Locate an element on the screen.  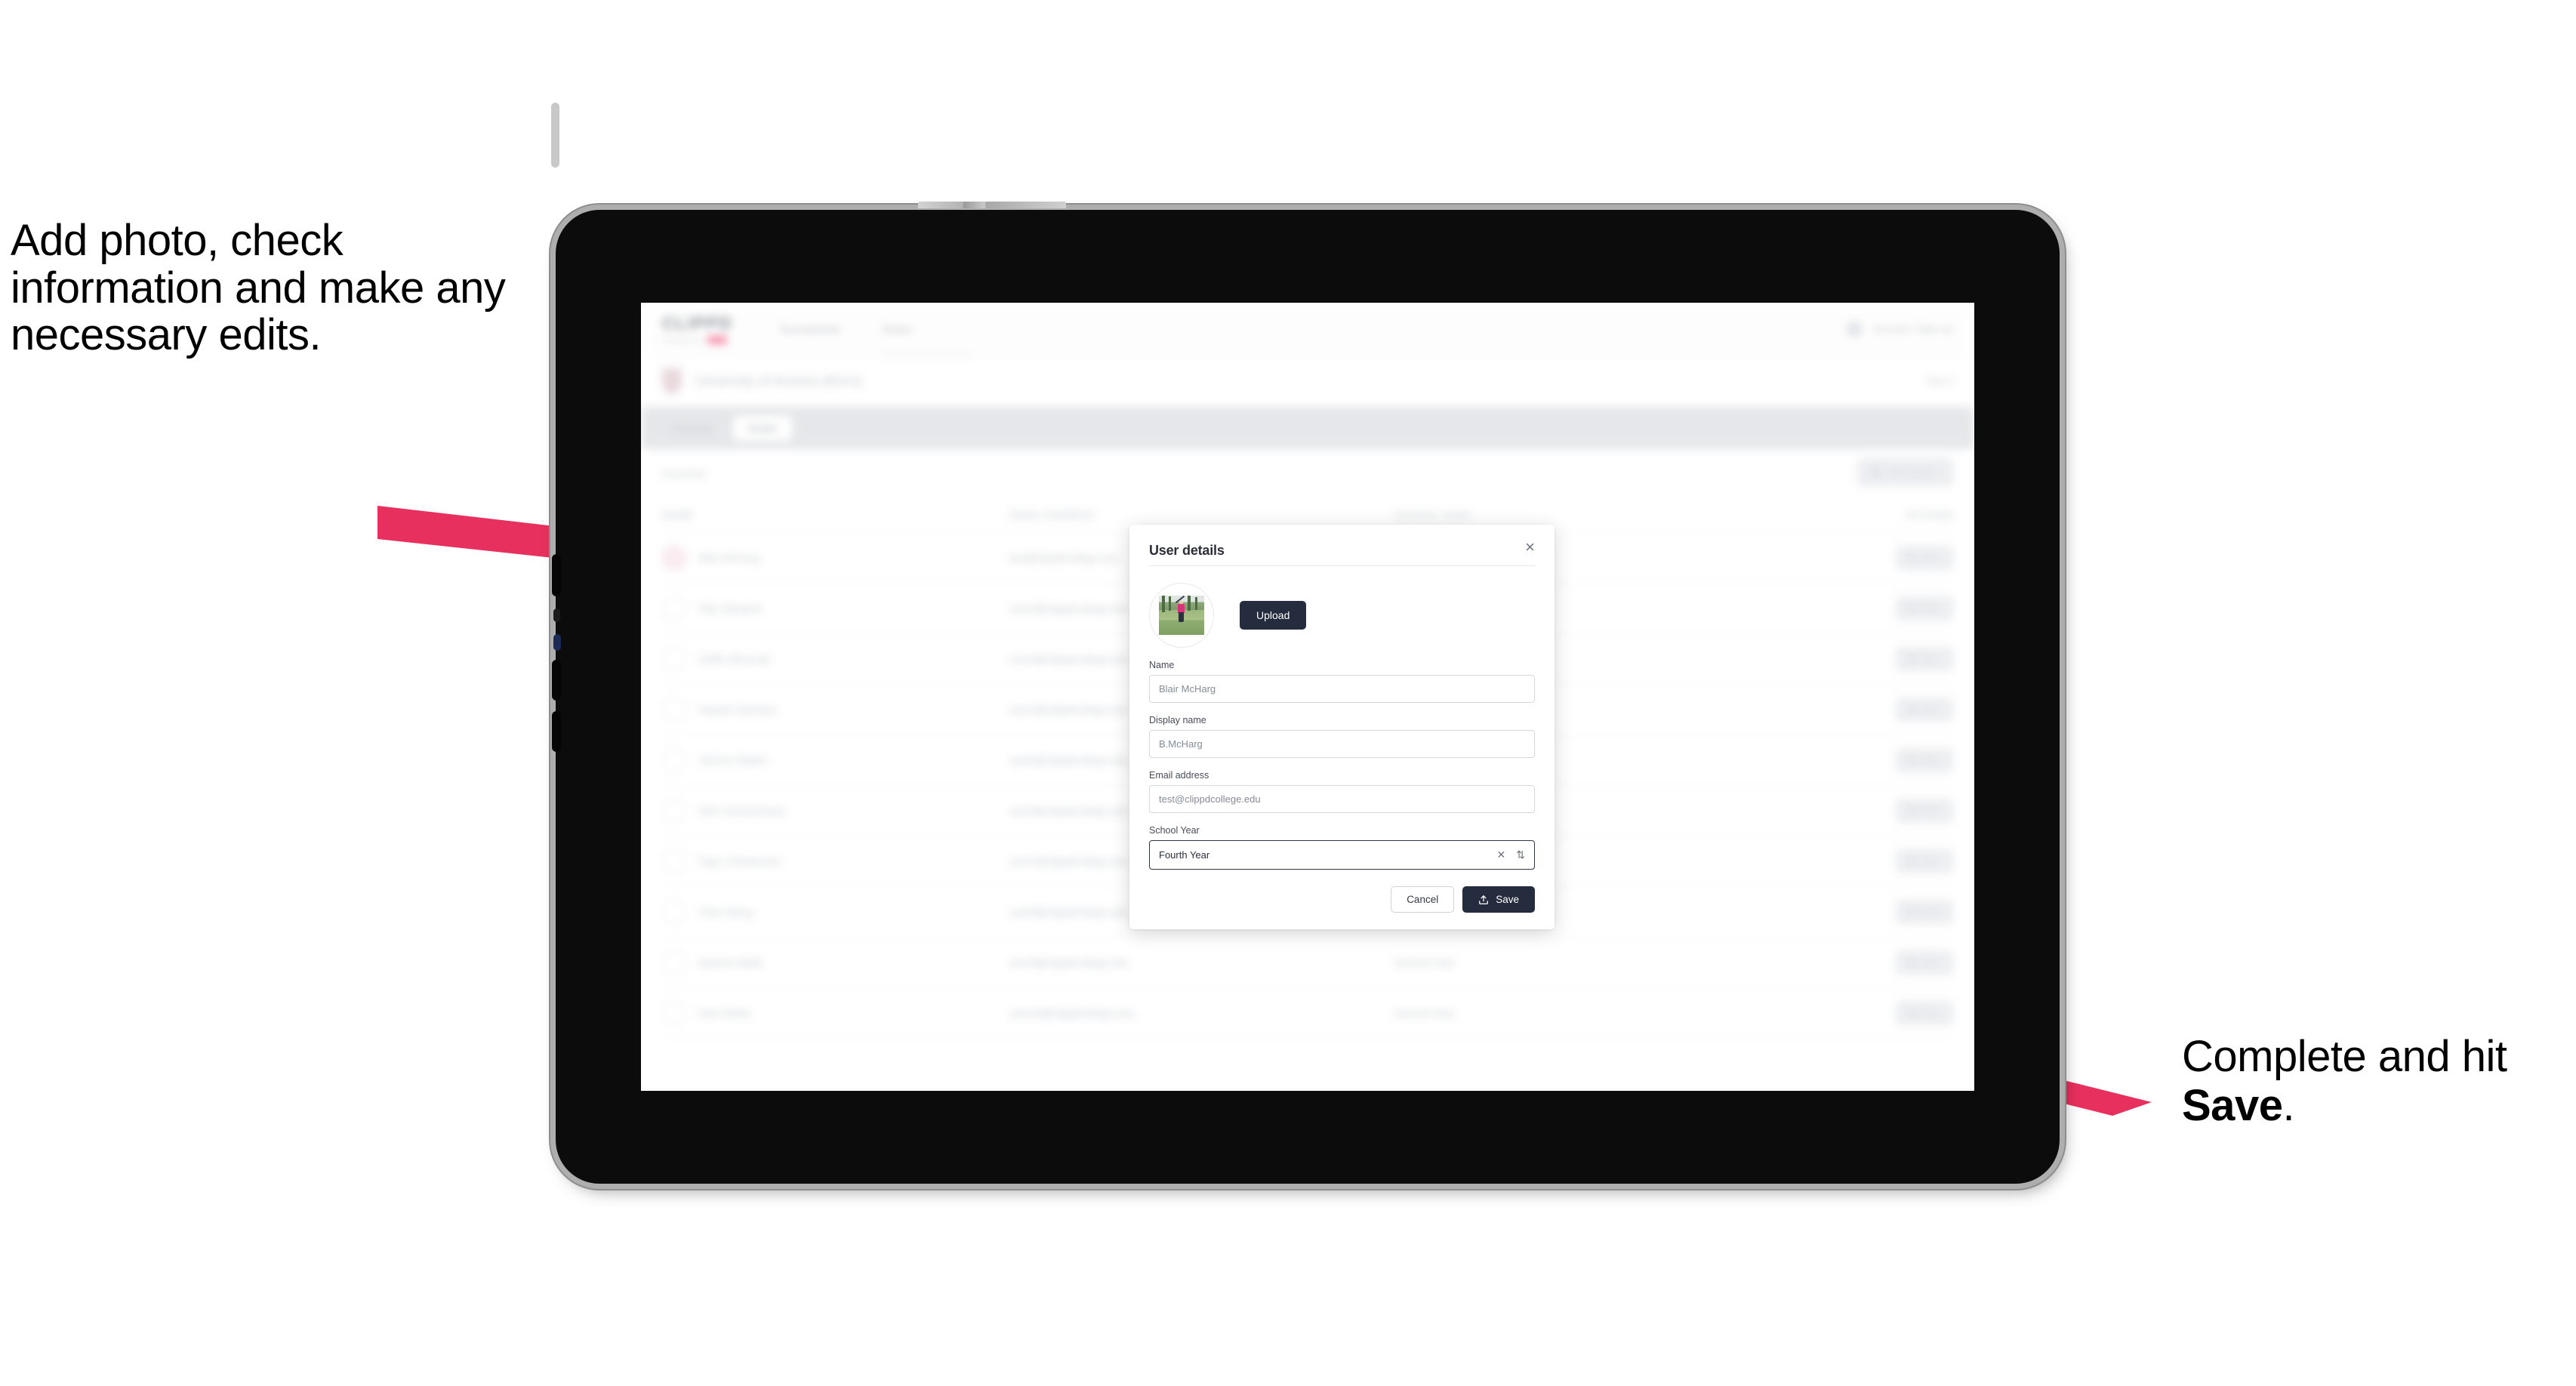
field-email: Email address is located at coordinates (1342, 791).